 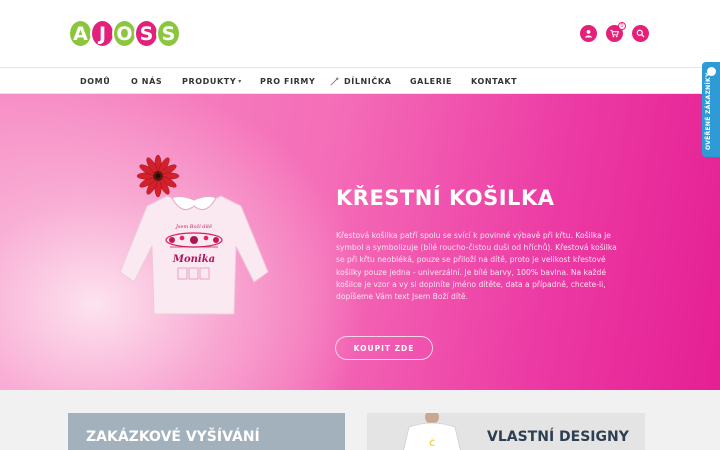 I want to click on site-header: A J O S S 0, so click(x=360, y=33).